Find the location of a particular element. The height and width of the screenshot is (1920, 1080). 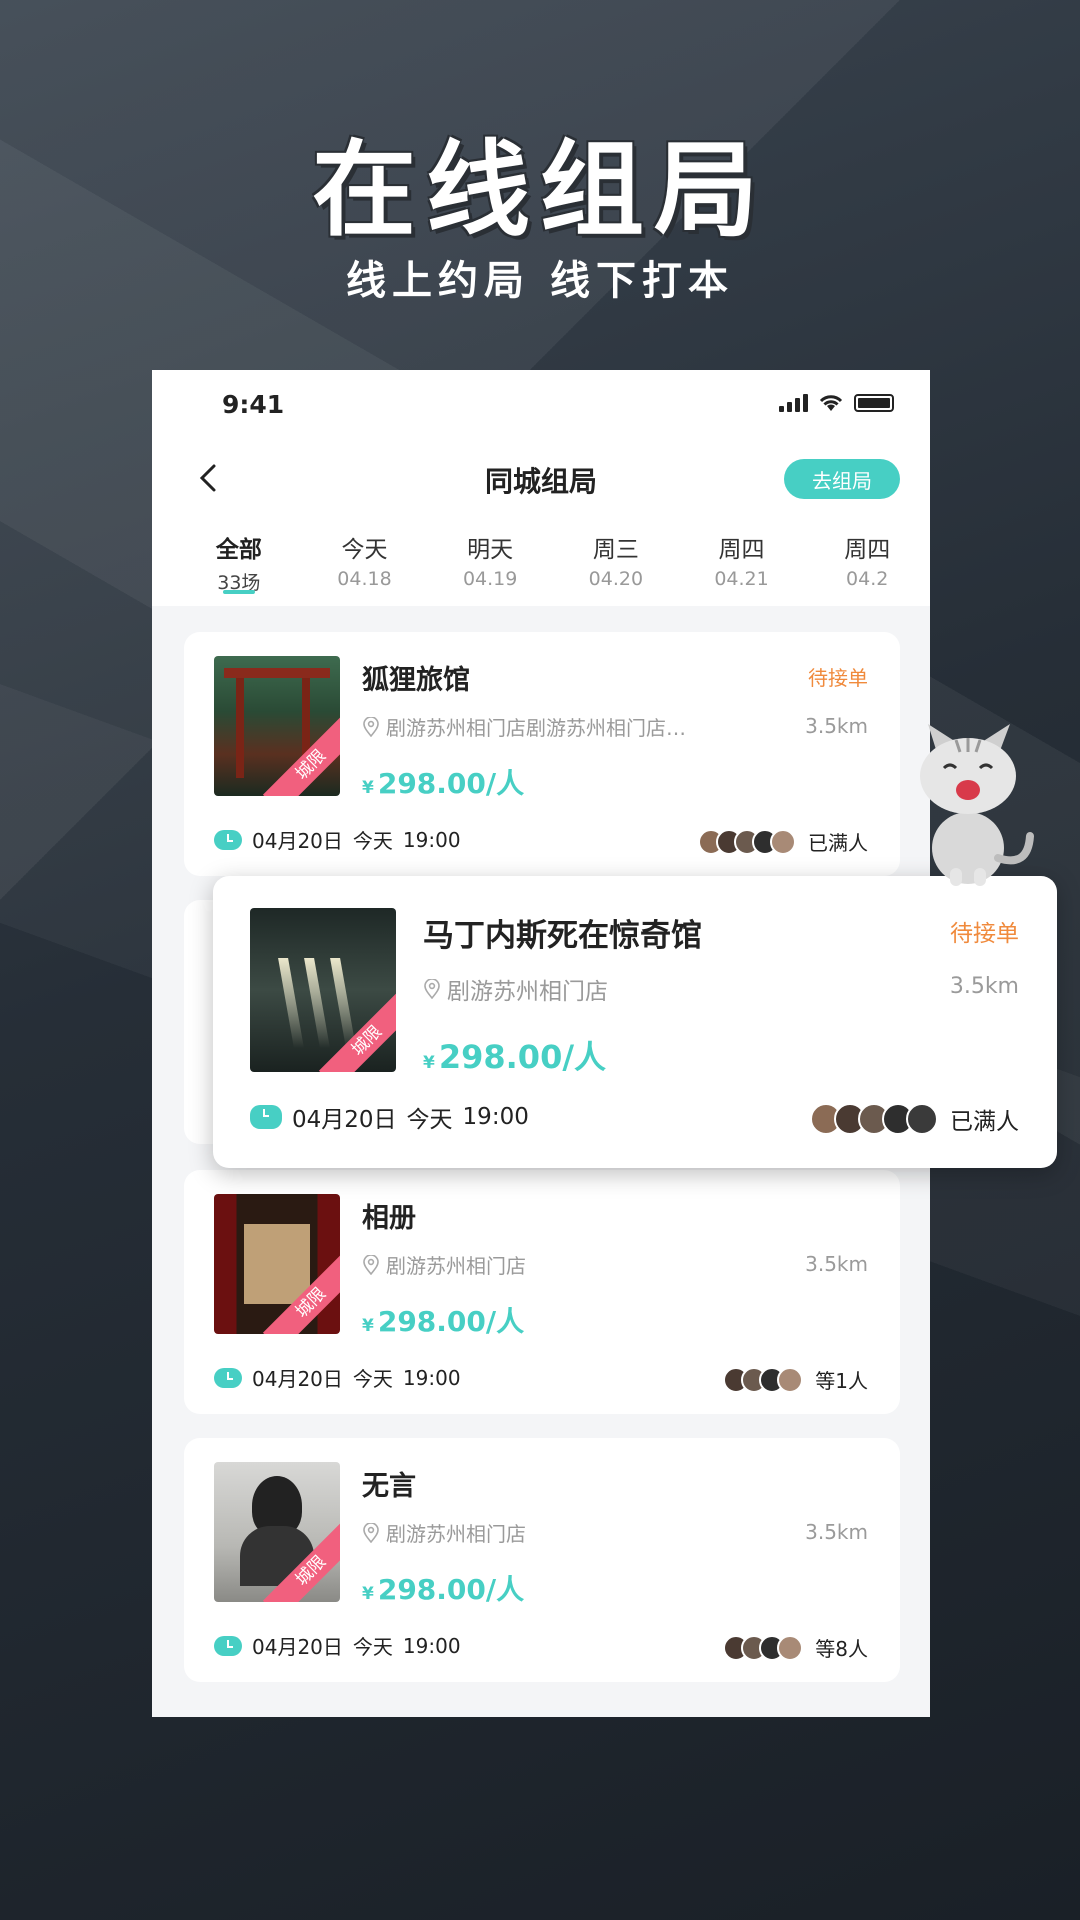

tab-sub: 33场 is located at coordinates (239, 583).